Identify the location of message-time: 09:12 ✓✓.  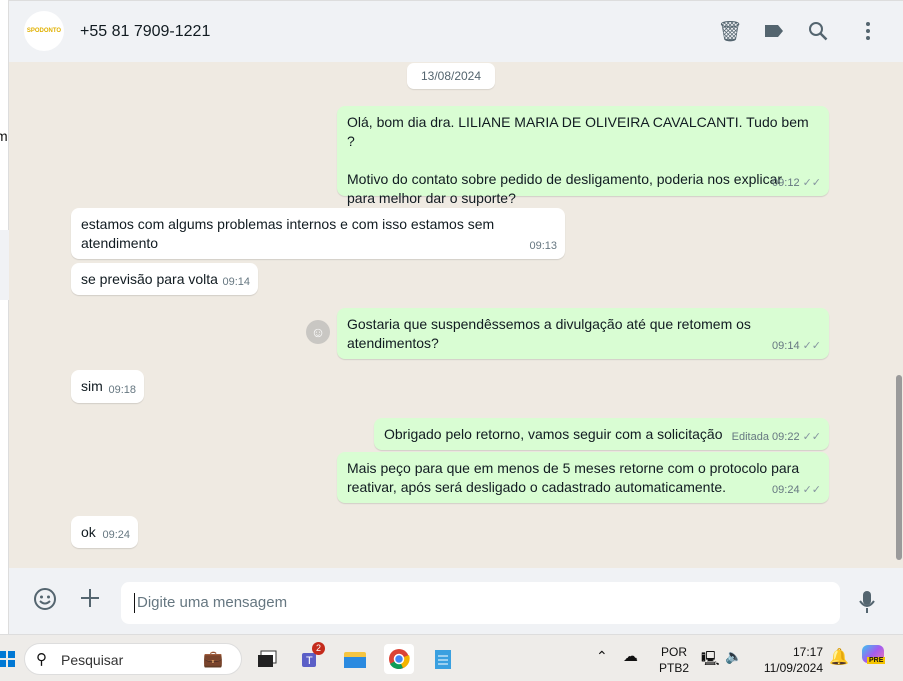
(796, 183).